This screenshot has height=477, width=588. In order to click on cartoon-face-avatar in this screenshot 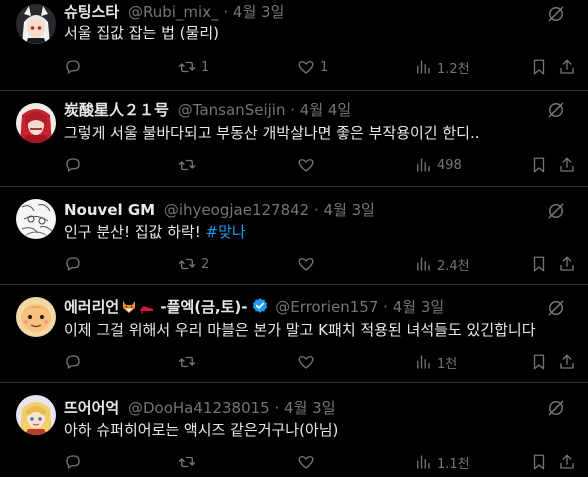, I will do `click(36, 317)`.